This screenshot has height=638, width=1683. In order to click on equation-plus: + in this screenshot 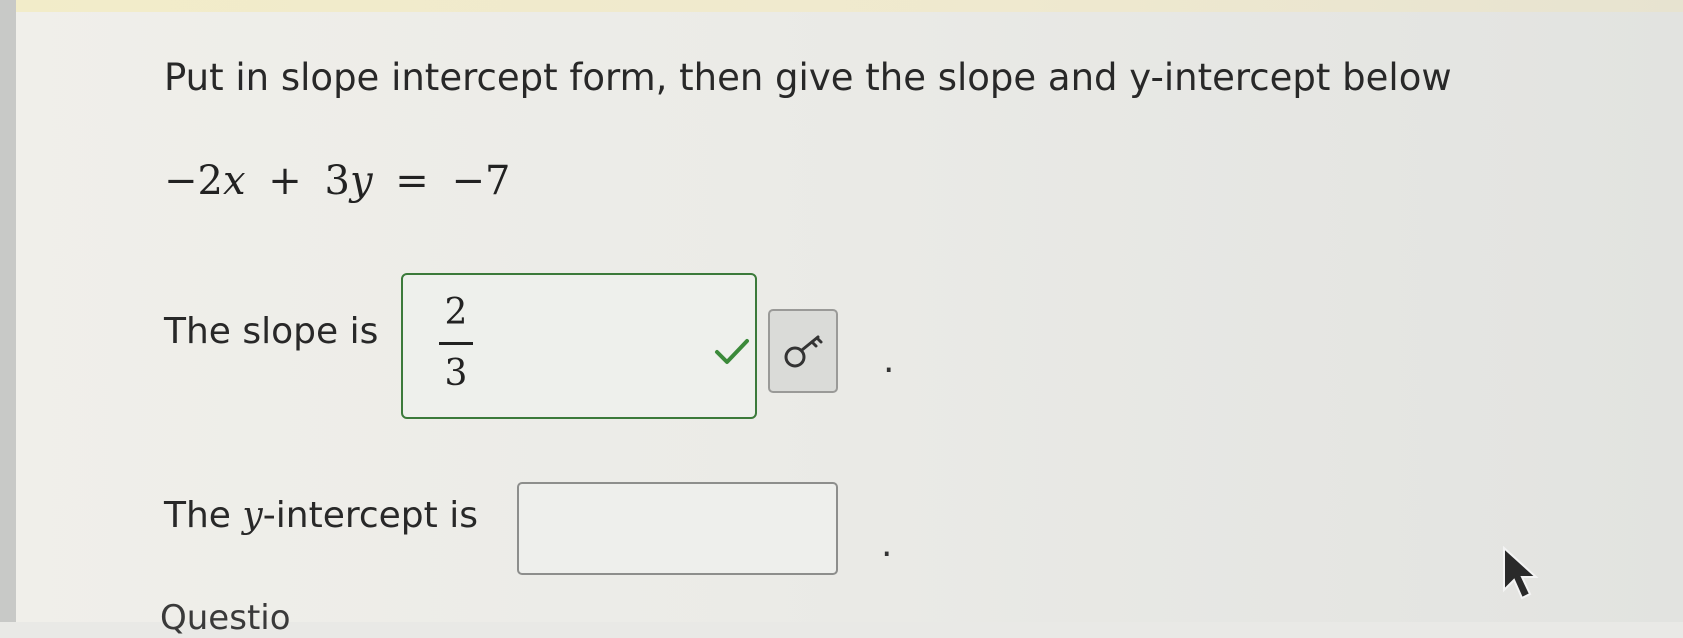, I will do `click(285, 181)`.